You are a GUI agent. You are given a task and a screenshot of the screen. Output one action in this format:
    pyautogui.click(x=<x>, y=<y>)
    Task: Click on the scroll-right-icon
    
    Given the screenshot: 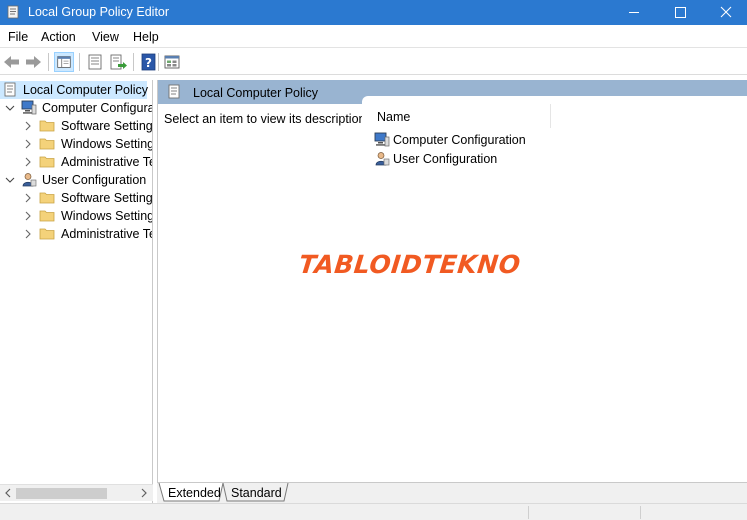 What is the action you would take?
    pyautogui.click(x=144, y=493)
    